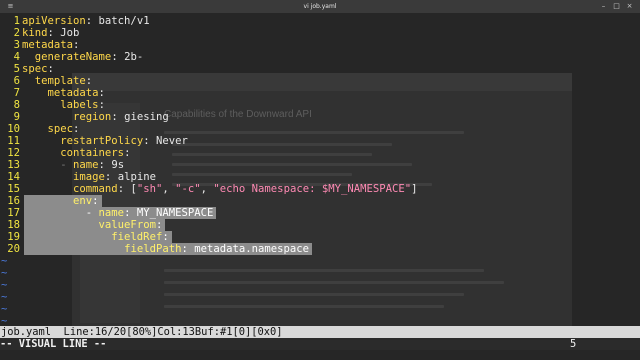 The width and height of the screenshot is (640, 360). Describe the element at coordinates (320, 355) in the screenshot. I see `terminal-bottom-strip` at that location.